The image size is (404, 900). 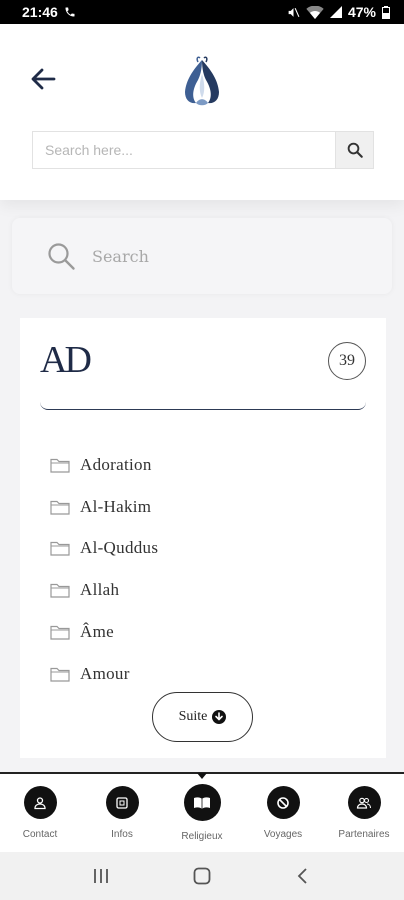 What do you see at coordinates (202, 836) in the screenshot?
I see `nav-item-label: Religieux` at bounding box center [202, 836].